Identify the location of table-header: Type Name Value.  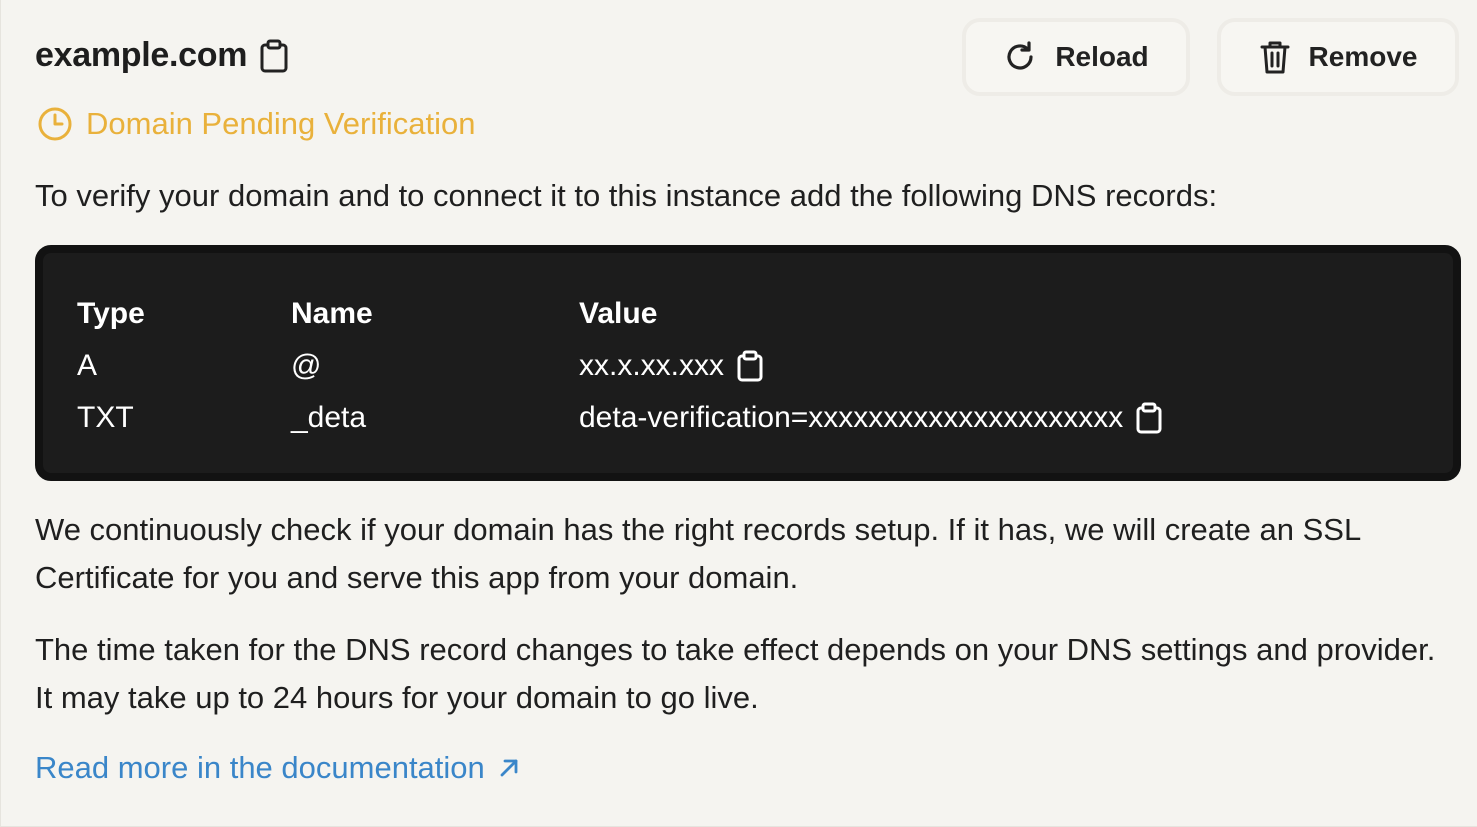
(748, 317).